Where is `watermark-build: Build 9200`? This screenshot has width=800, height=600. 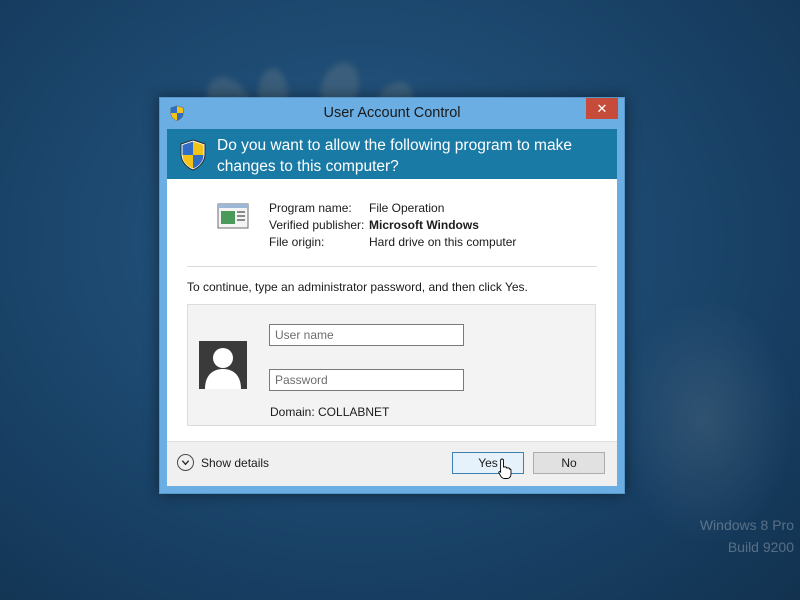 watermark-build: Build 9200 is located at coordinates (760, 547).